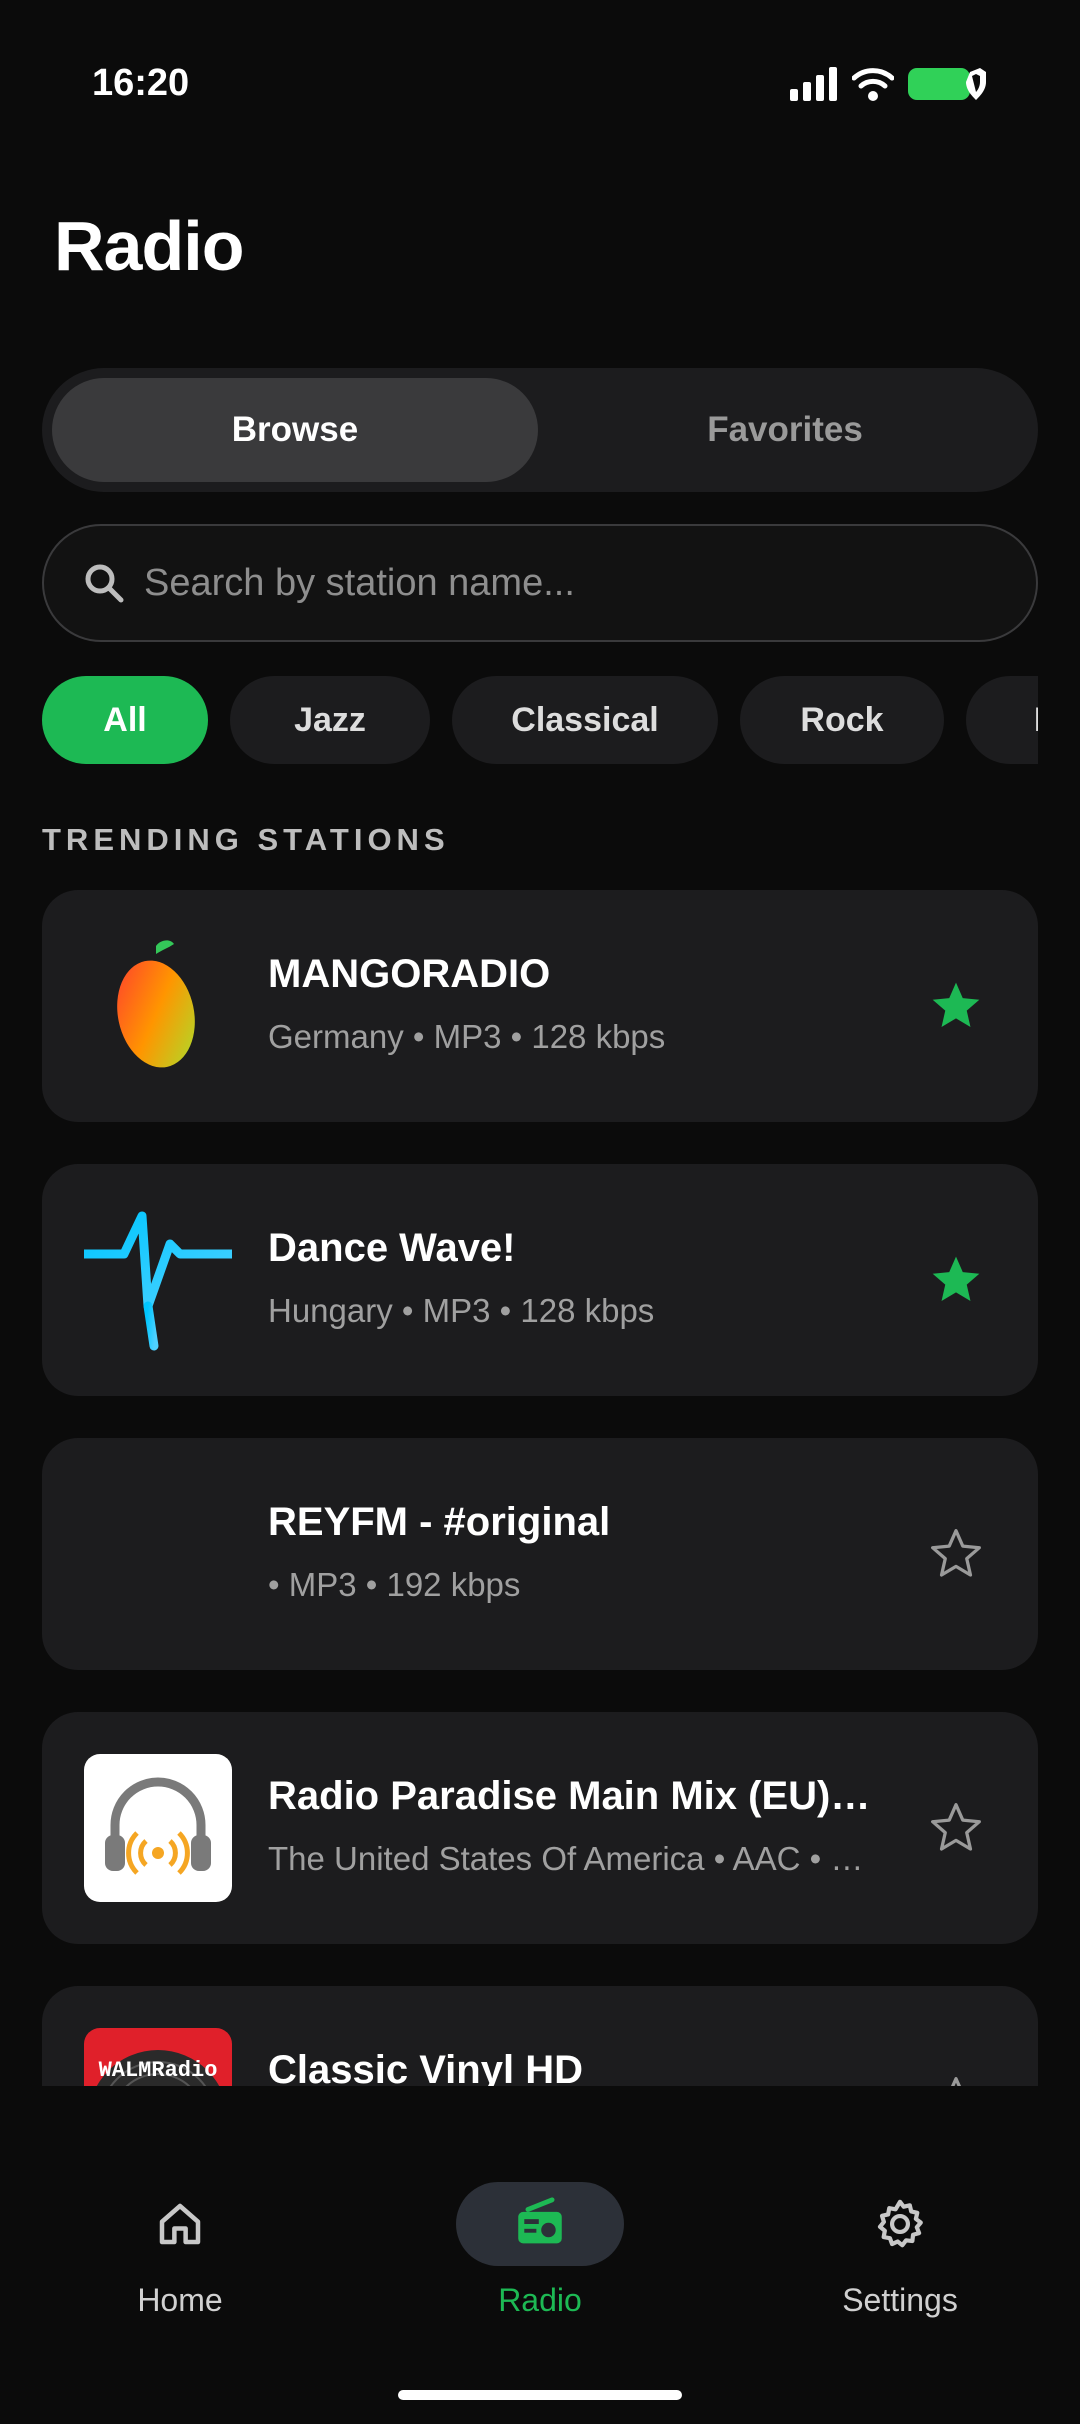 The width and height of the screenshot is (1080, 2424). I want to click on status-icons, so click(890, 84).